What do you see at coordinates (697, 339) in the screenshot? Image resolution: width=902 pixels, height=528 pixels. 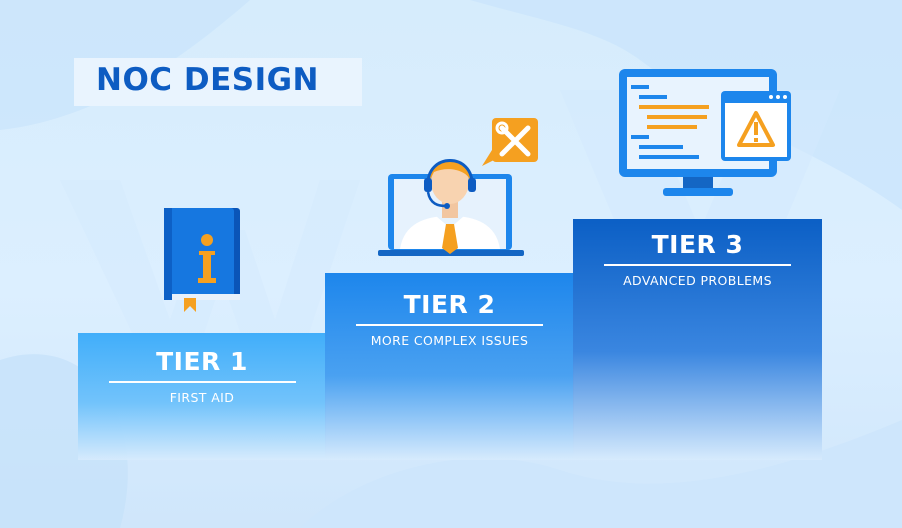 I see `tier-3-block: TIER 3 ADVANCED PROBLEMS` at bounding box center [697, 339].